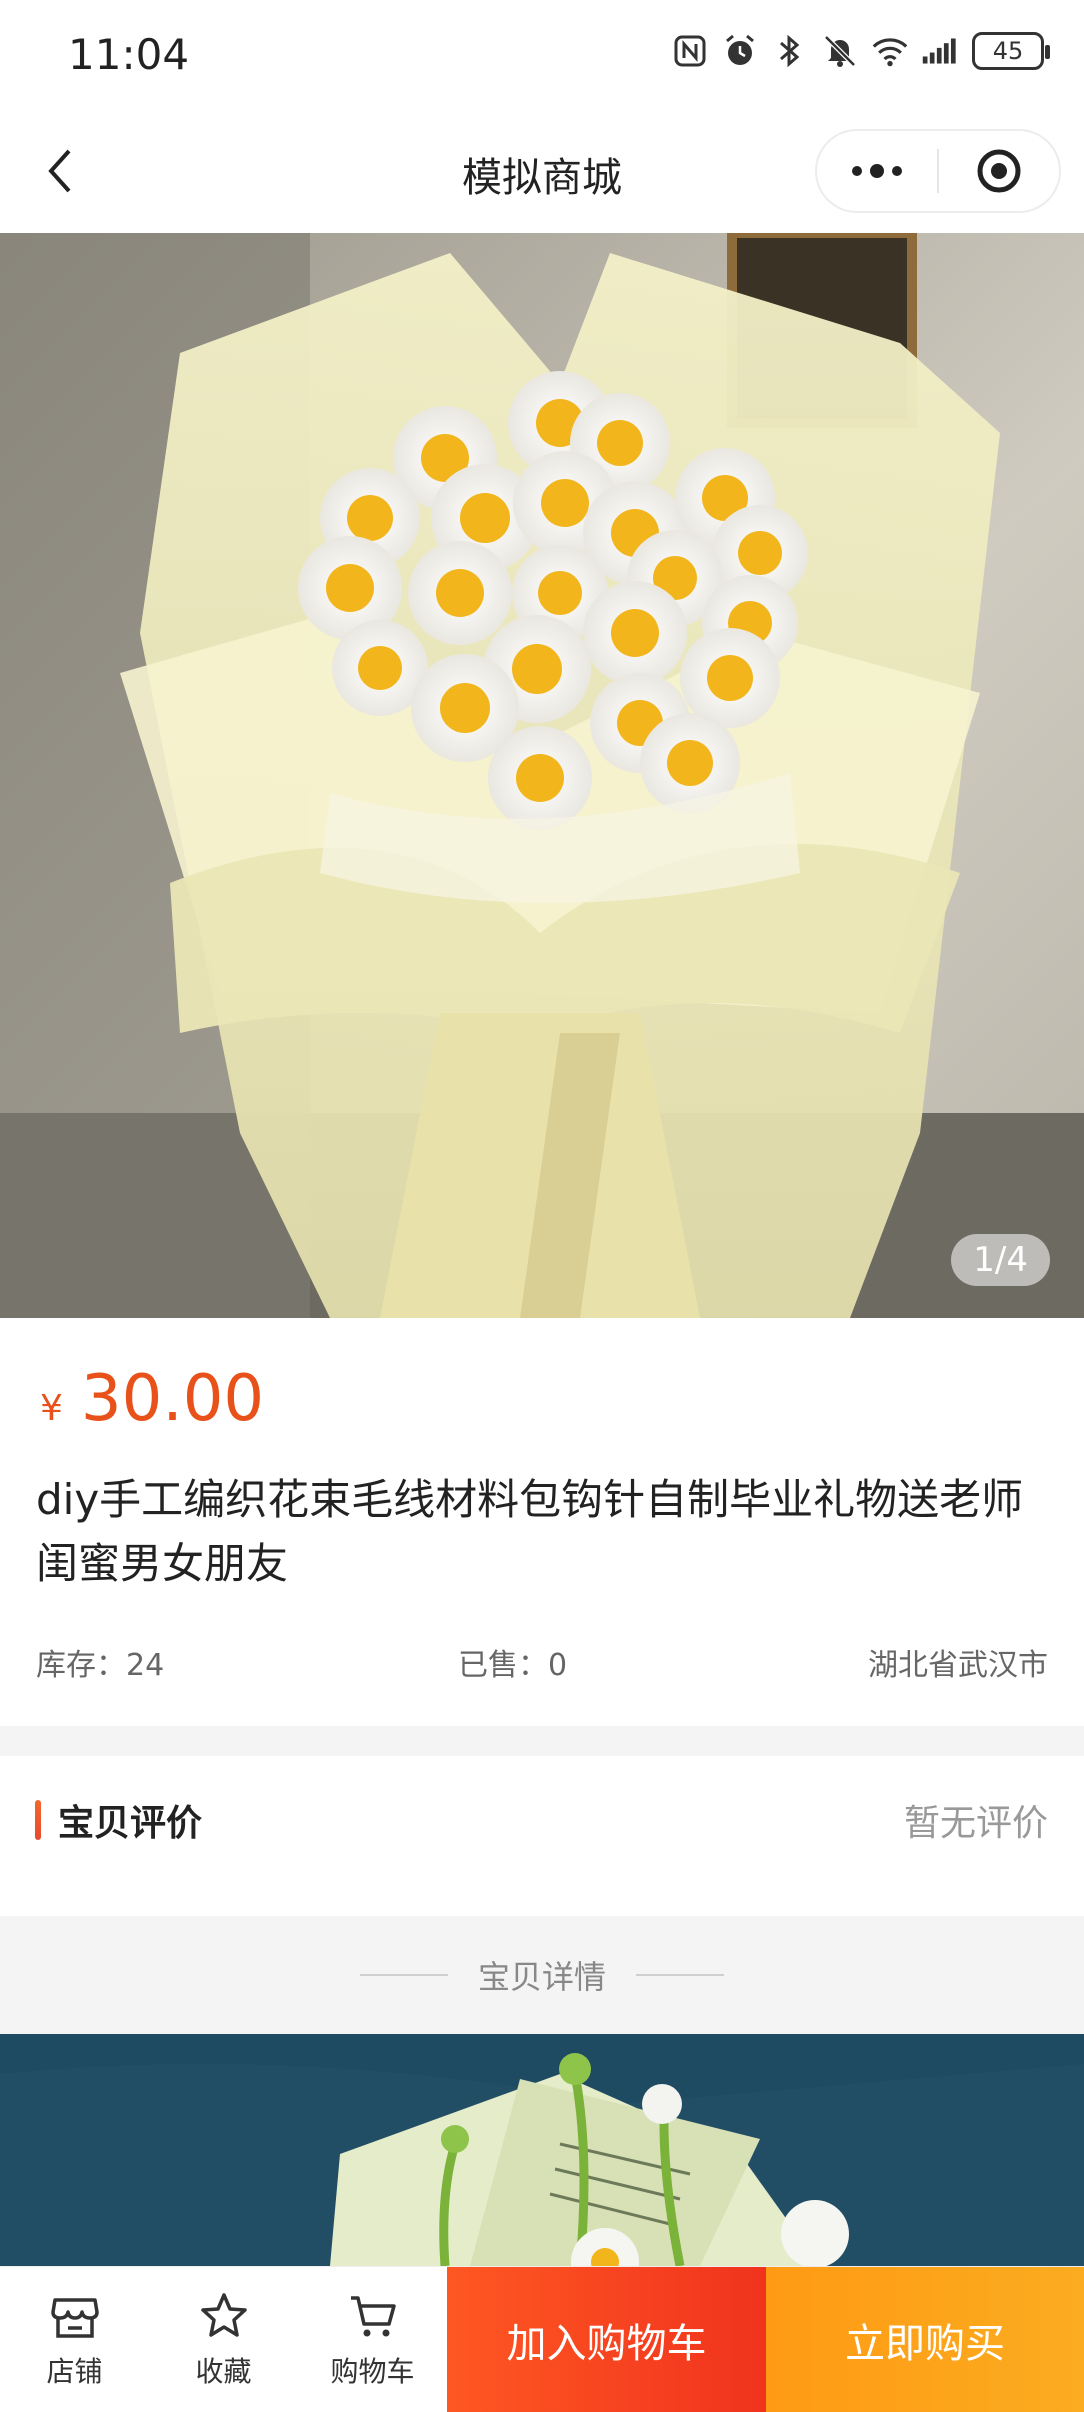  What do you see at coordinates (606, 2339) in the screenshot?
I see `add-to-cart-button: 加入购物车` at bounding box center [606, 2339].